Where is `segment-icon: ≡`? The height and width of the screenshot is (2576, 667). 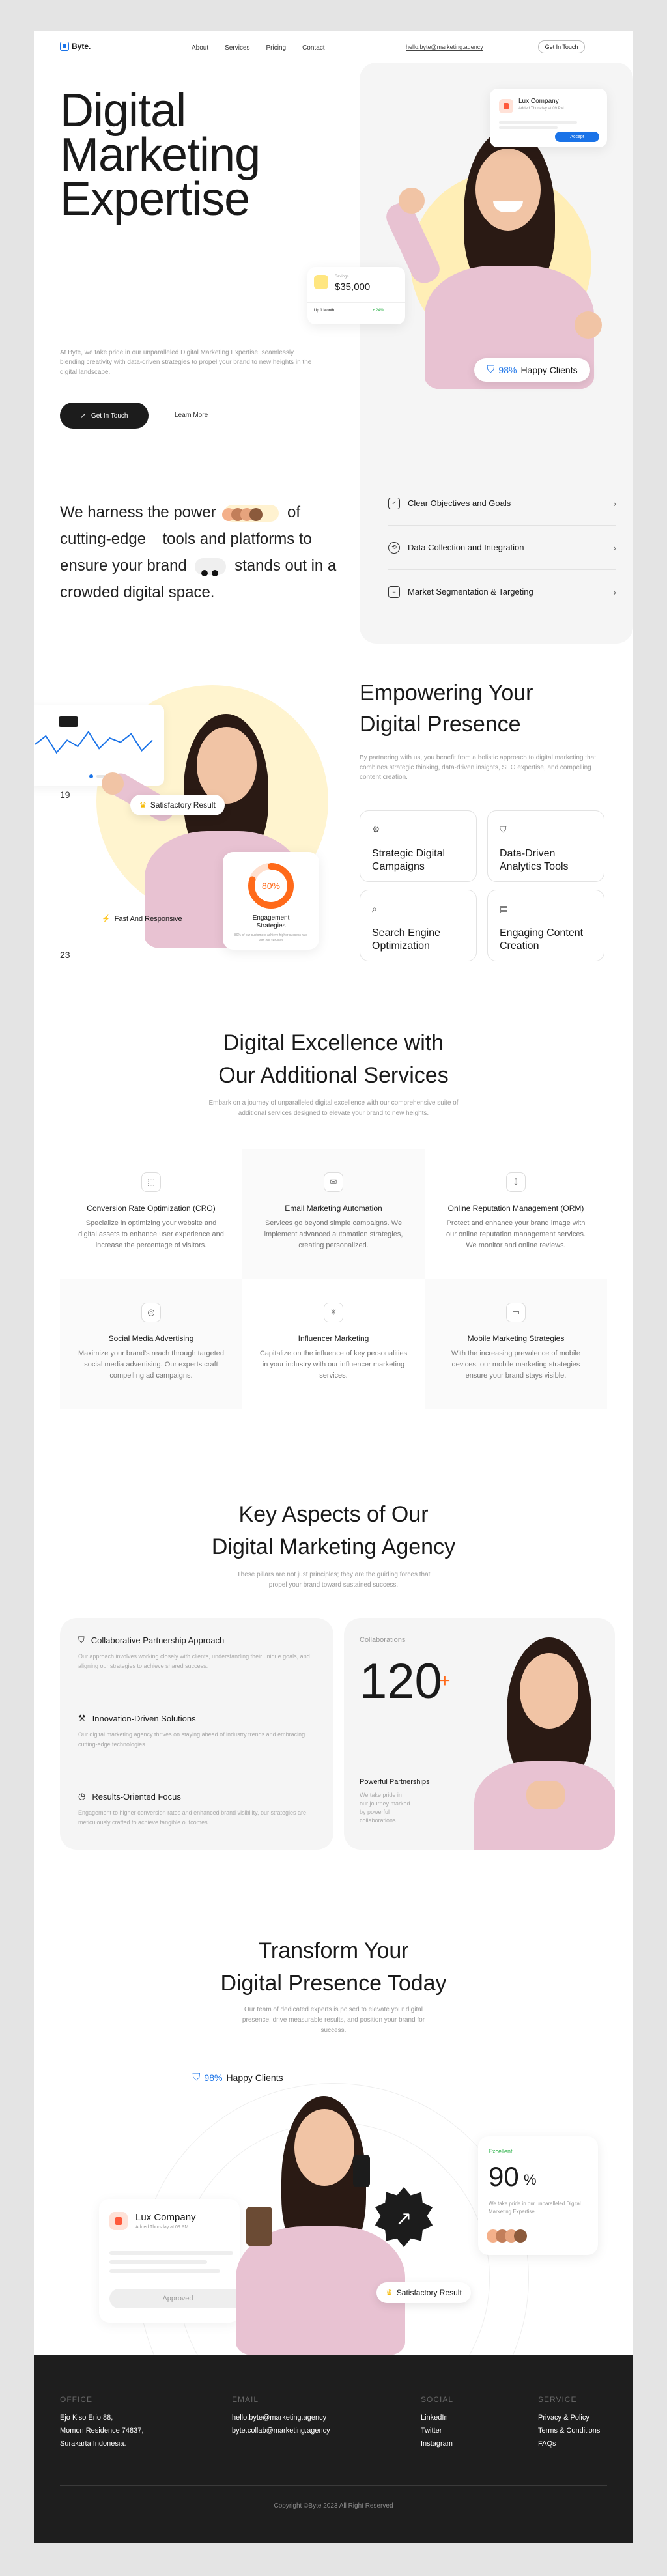
segment-icon: ≡ is located at coordinates (394, 592).